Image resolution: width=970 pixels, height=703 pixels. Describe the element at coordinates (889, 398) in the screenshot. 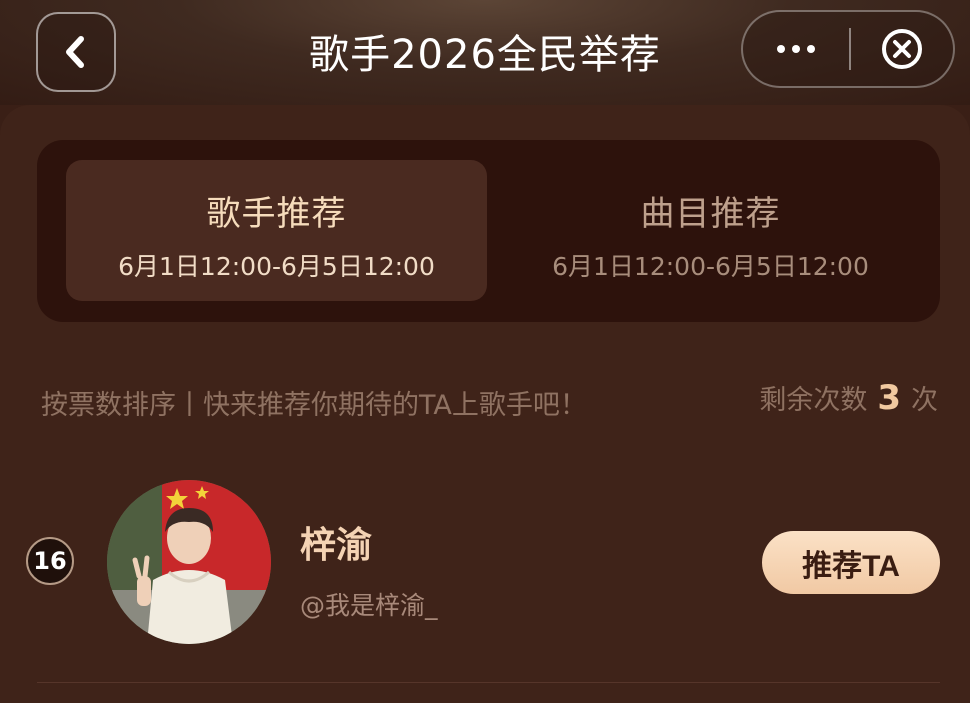

I see `remaining-count: 3` at that location.